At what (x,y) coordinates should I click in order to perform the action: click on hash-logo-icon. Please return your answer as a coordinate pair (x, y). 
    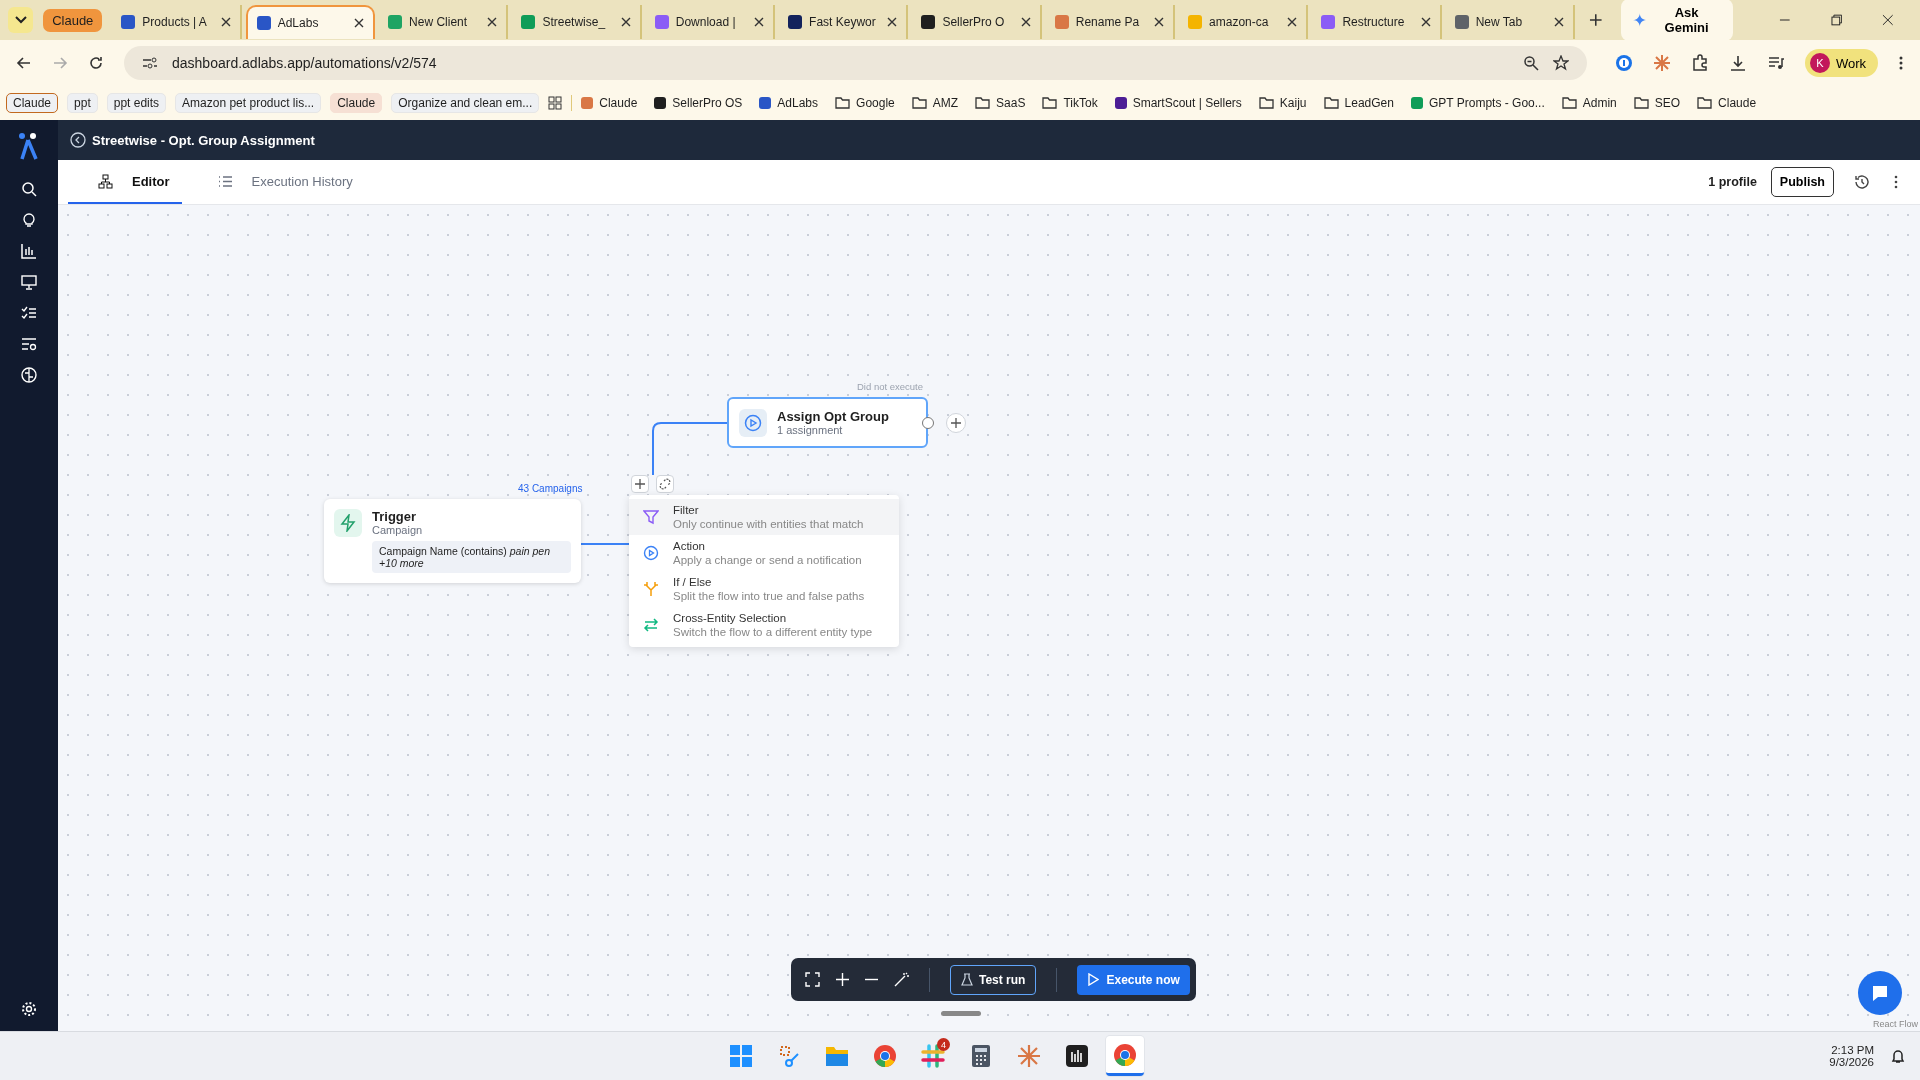
    Looking at the image, I should click on (933, 1056).